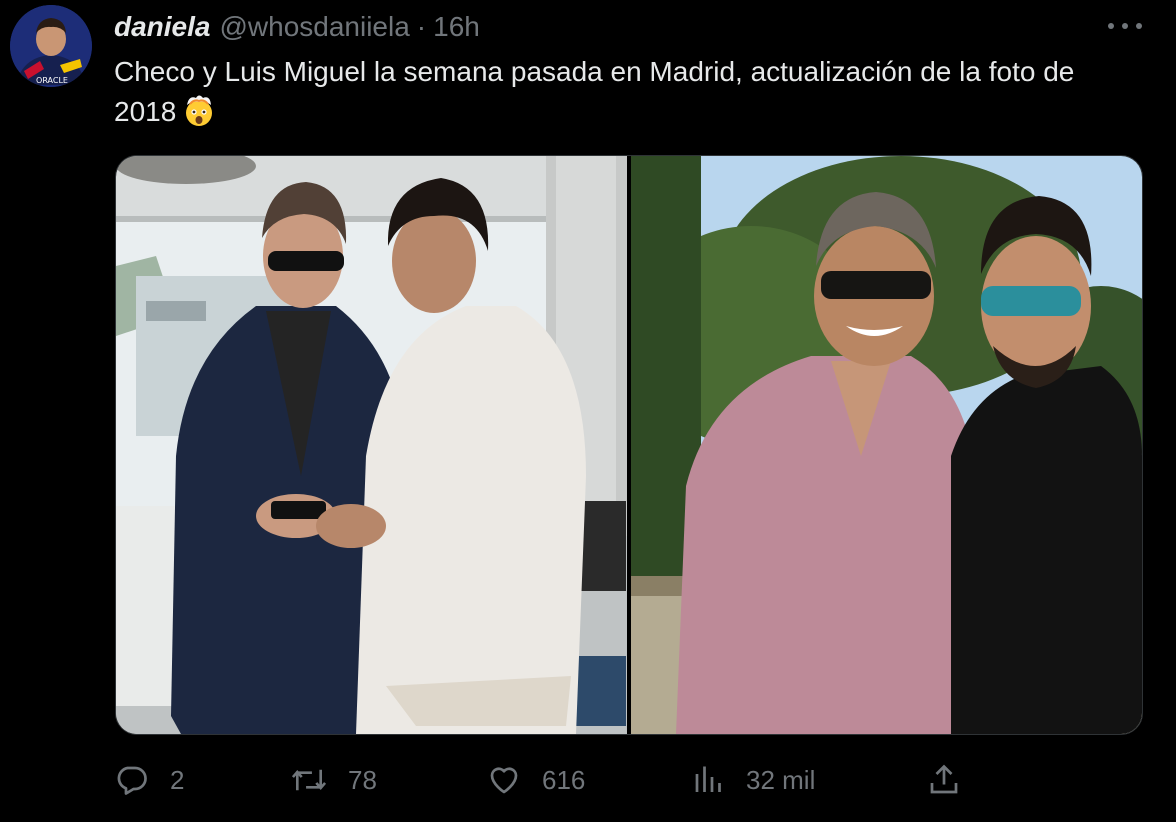  I want to click on views-icon, so click(708, 779).